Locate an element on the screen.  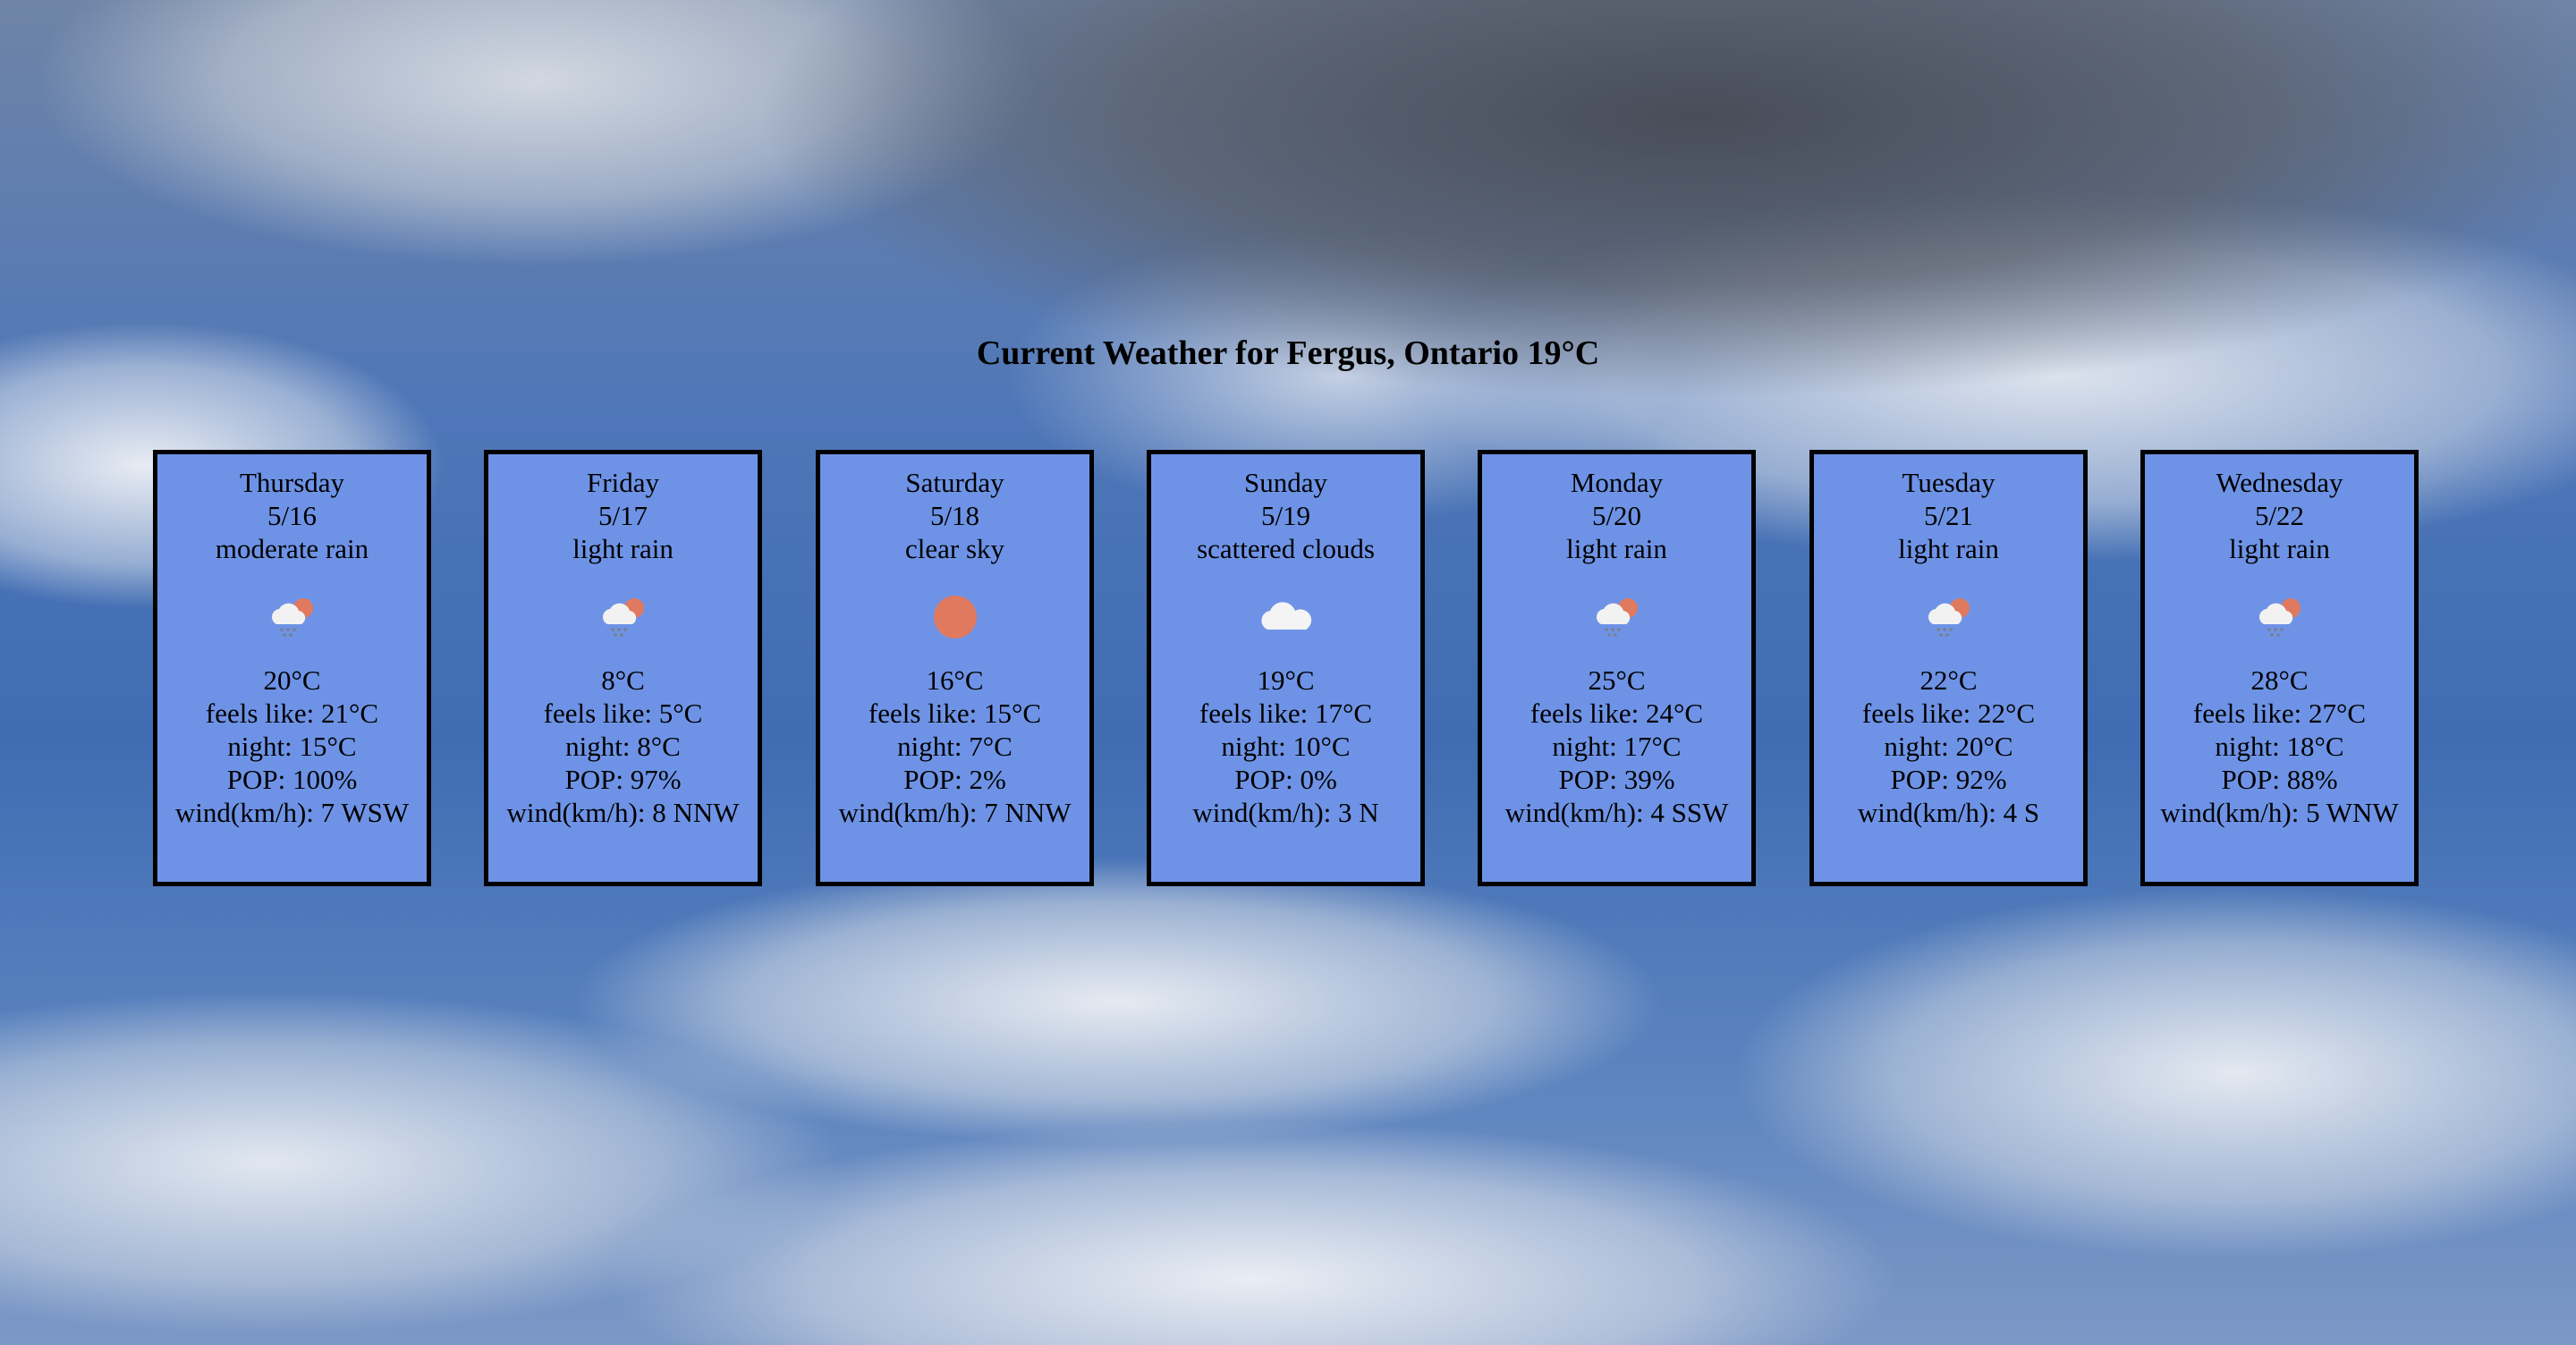
day-name: Saturday is located at coordinates (954, 482).